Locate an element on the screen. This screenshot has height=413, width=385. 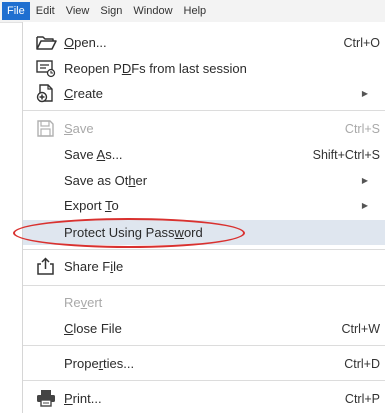
menu-item-export-to: Export To ▶ is located at coordinates (204, 205).